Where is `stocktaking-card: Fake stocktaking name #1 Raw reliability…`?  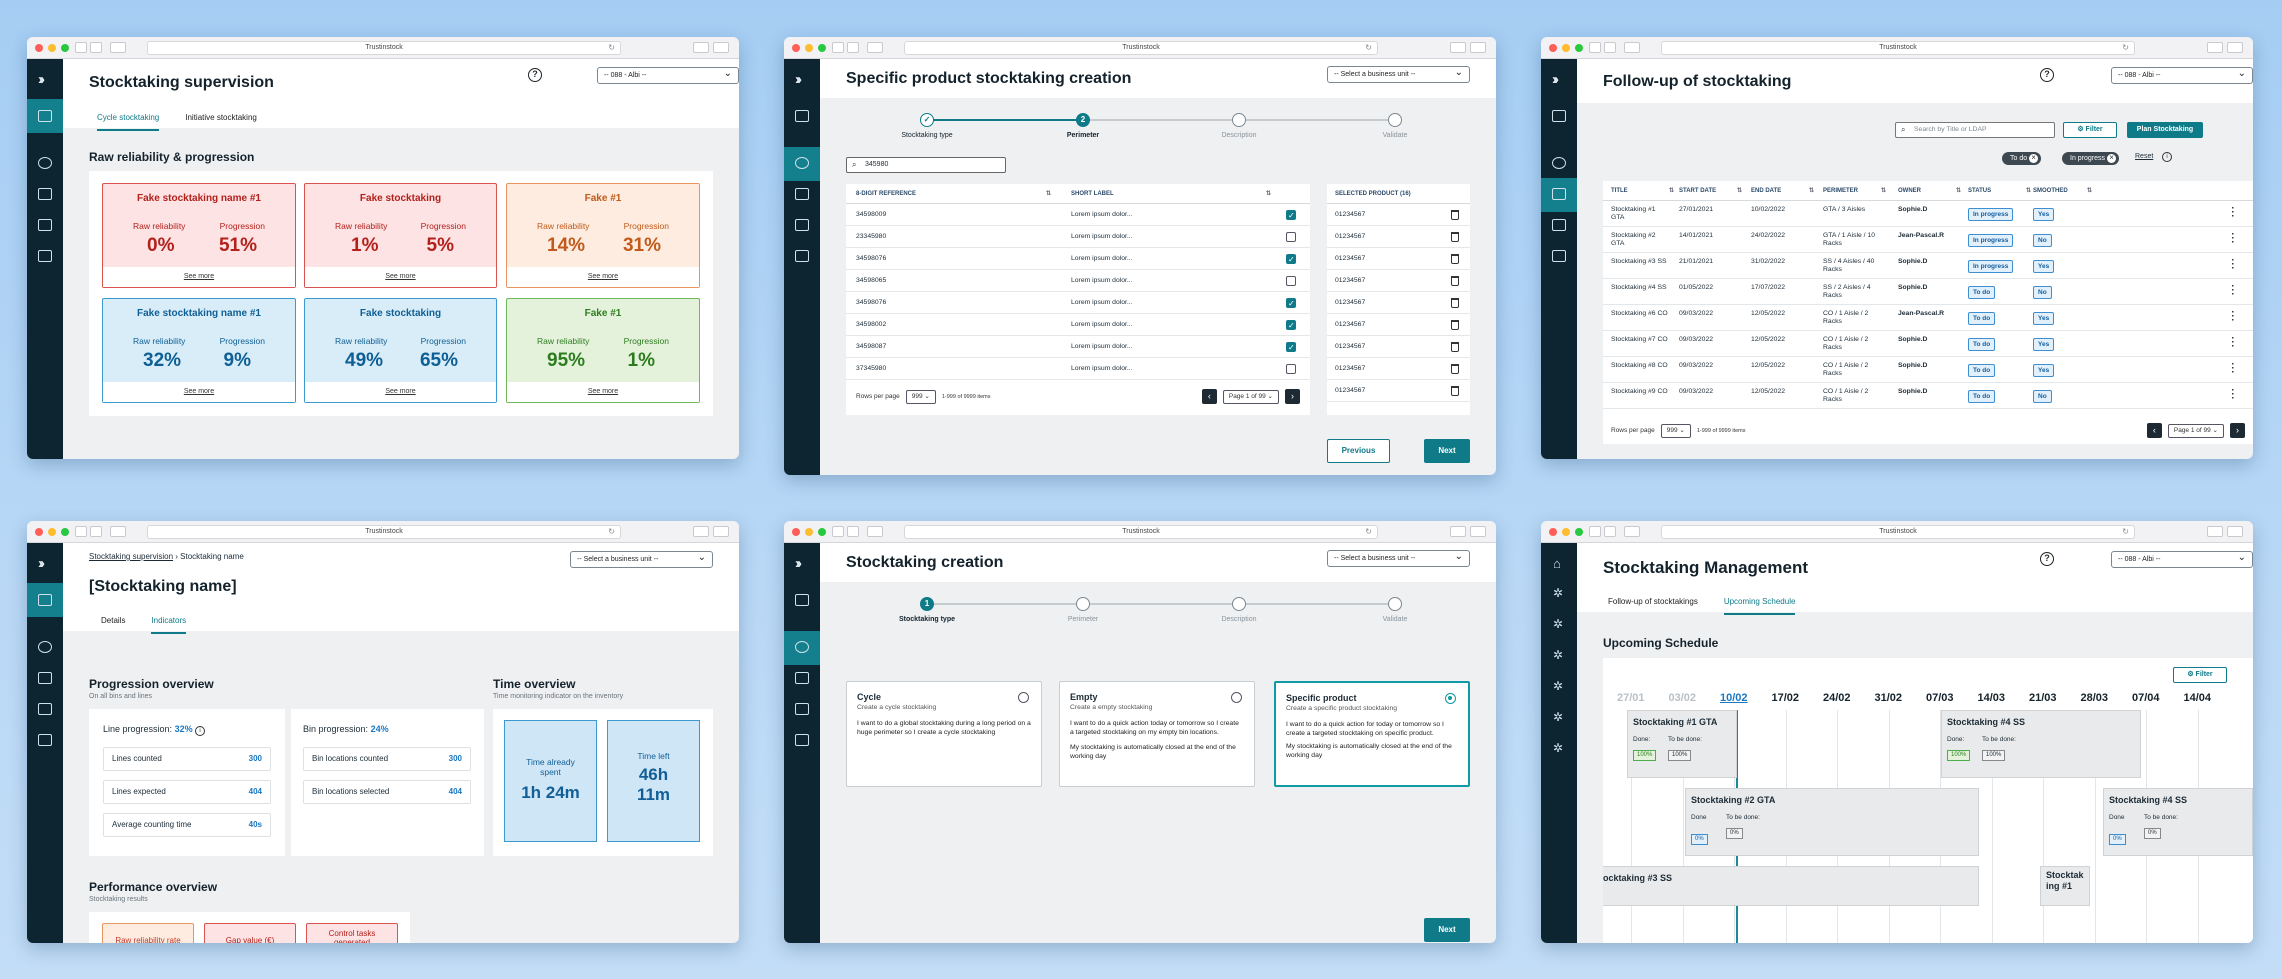 stocktaking-card: Fake stocktaking name #1 Raw reliability… is located at coordinates (199, 350).